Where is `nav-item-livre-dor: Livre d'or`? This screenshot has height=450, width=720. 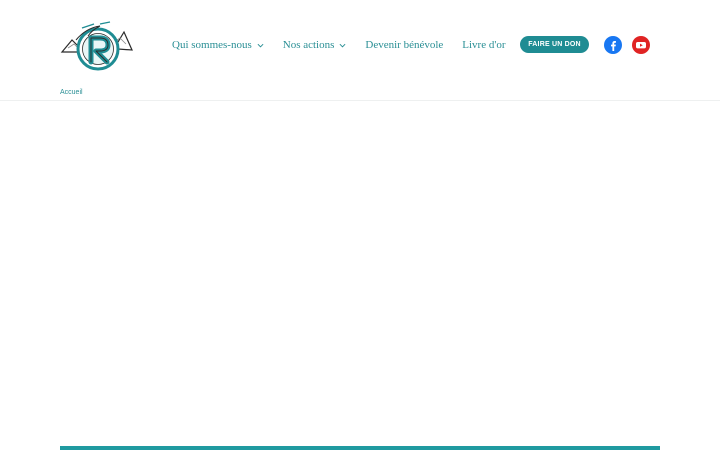
nav-item-livre-dor: Livre d'or is located at coordinates (483, 45).